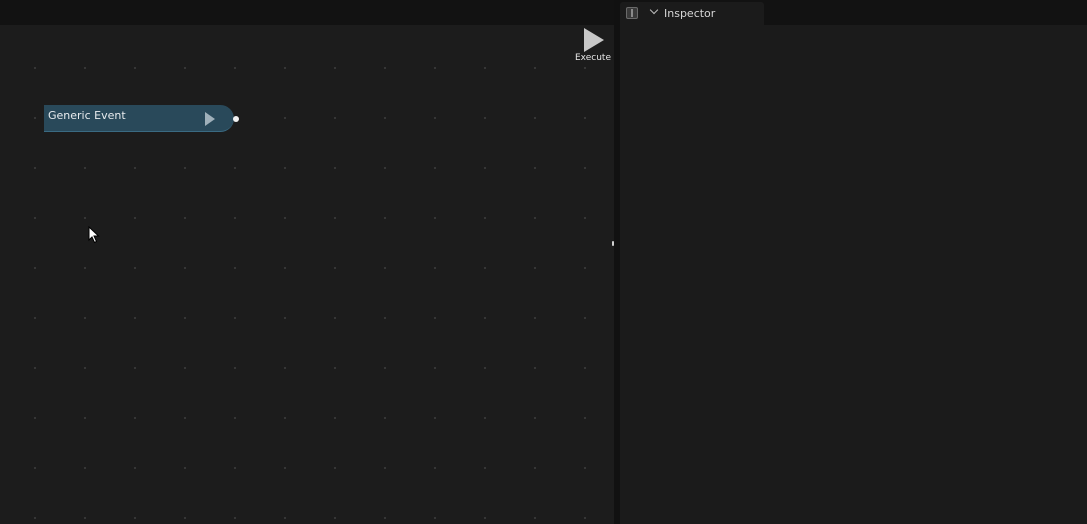 Image resolution: width=1087 pixels, height=524 pixels. I want to click on top-bar, so click(543, 12).